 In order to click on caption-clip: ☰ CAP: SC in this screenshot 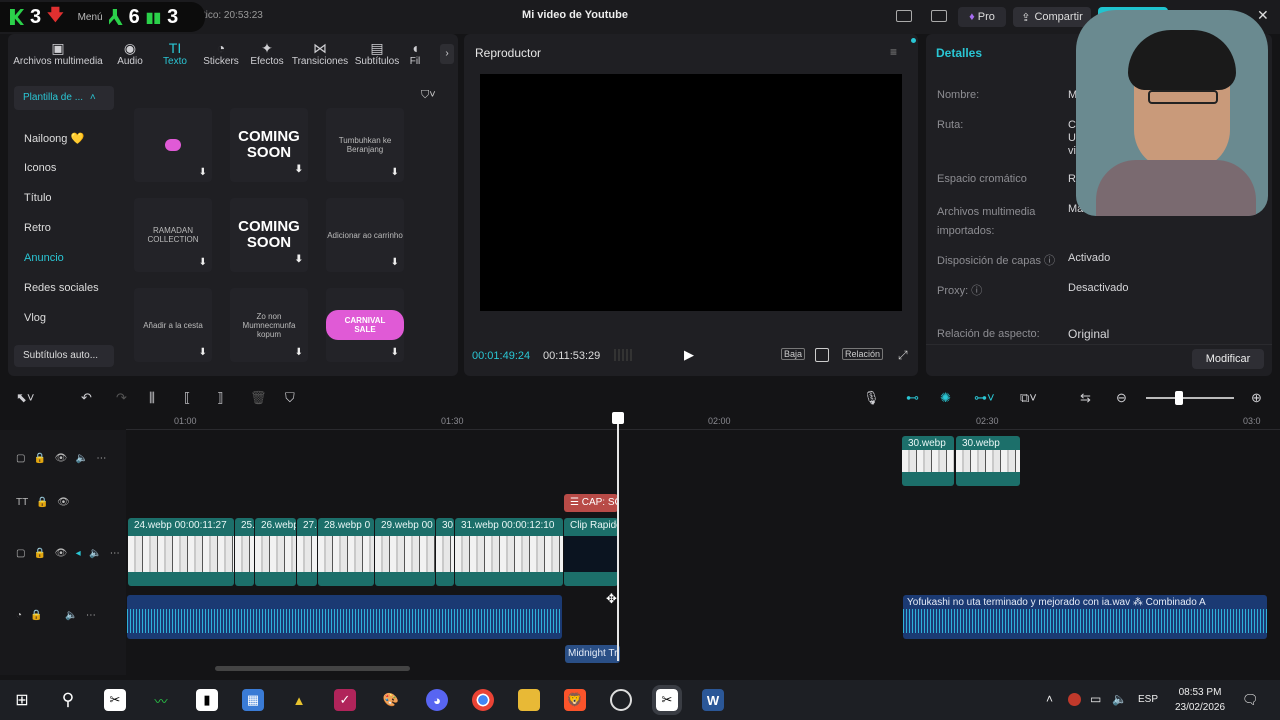, I will do `click(591, 503)`.